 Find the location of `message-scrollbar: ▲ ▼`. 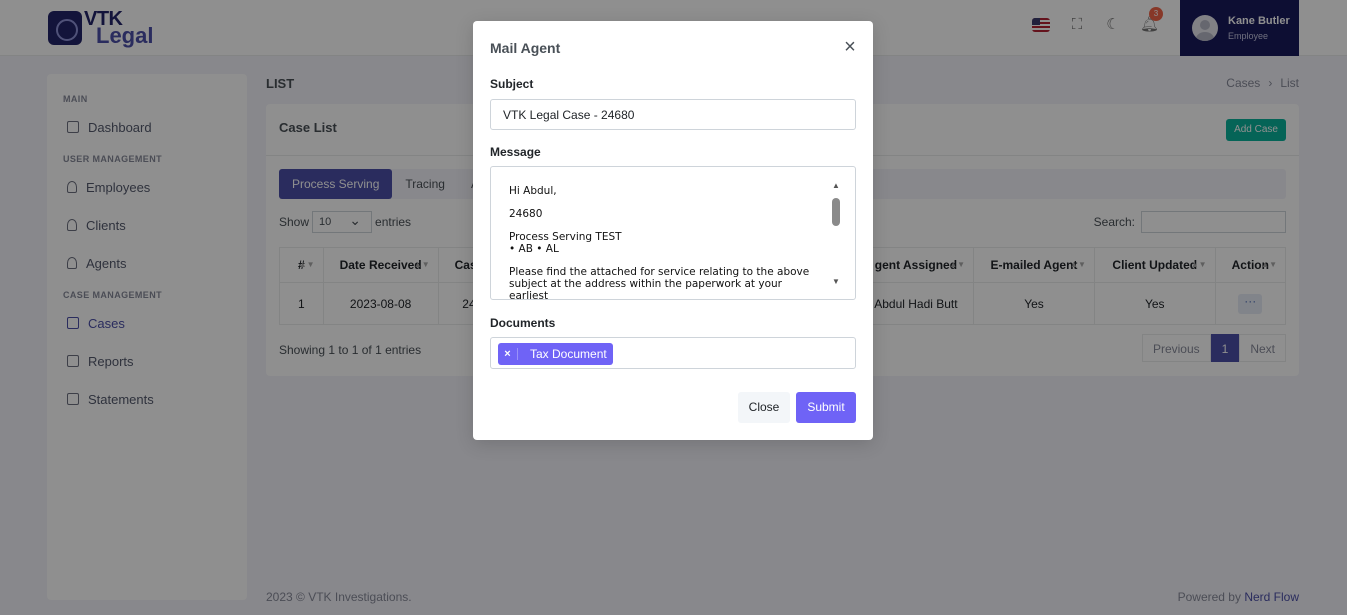

message-scrollbar: ▲ ▼ is located at coordinates (836, 234).